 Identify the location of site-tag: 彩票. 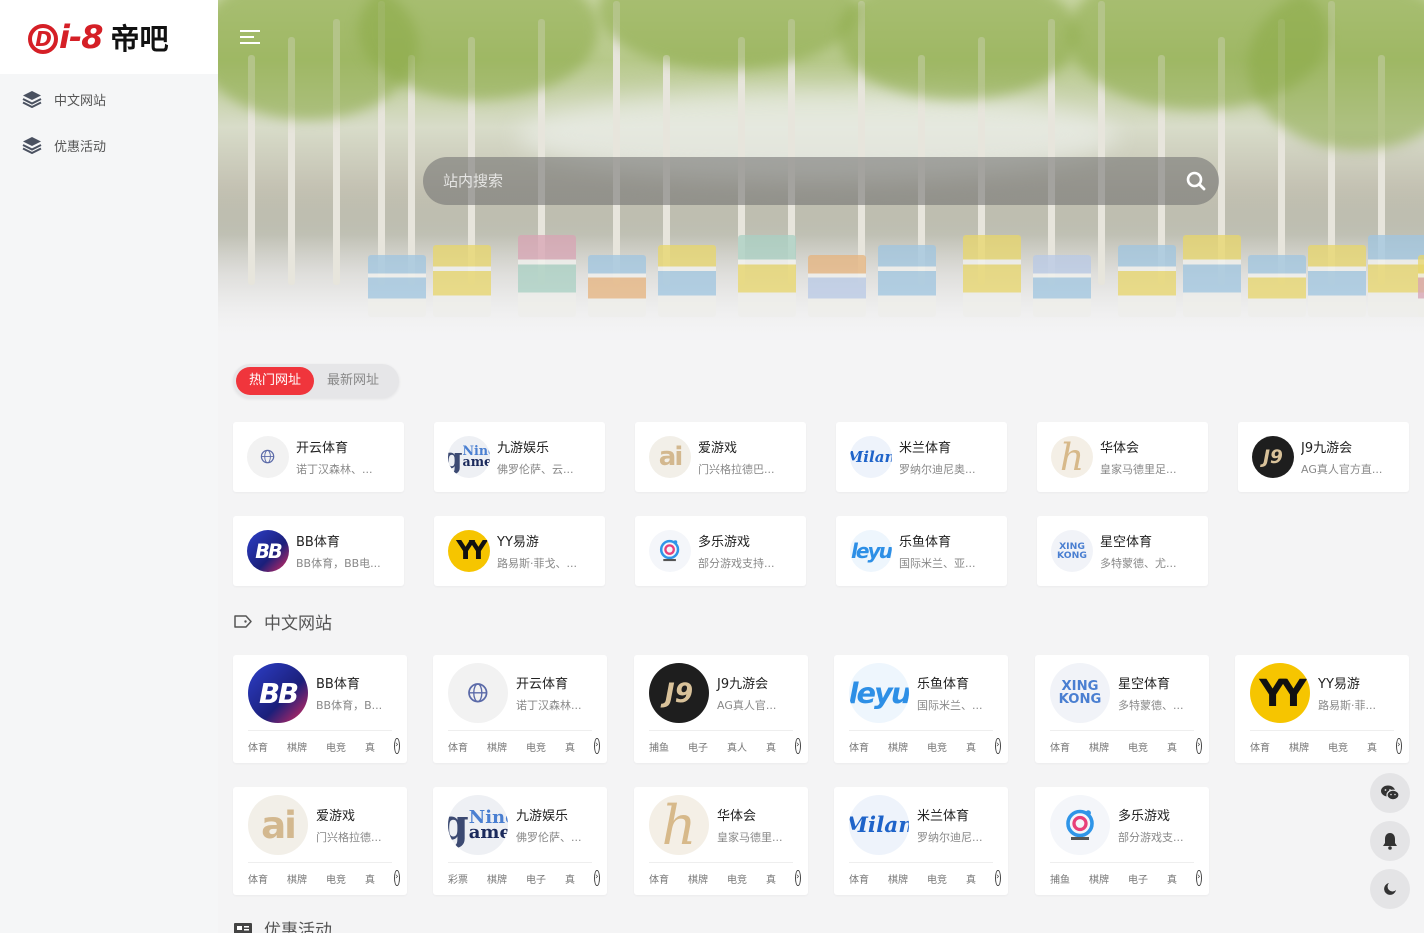
(458, 878).